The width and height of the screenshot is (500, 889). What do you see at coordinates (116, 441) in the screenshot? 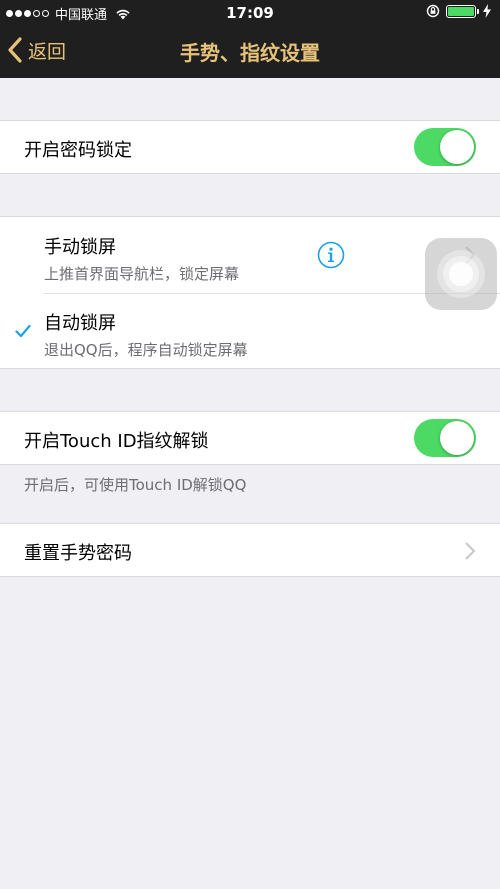
I see `touch-id-label: 开启Touch ID指纹解锁` at bounding box center [116, 441].